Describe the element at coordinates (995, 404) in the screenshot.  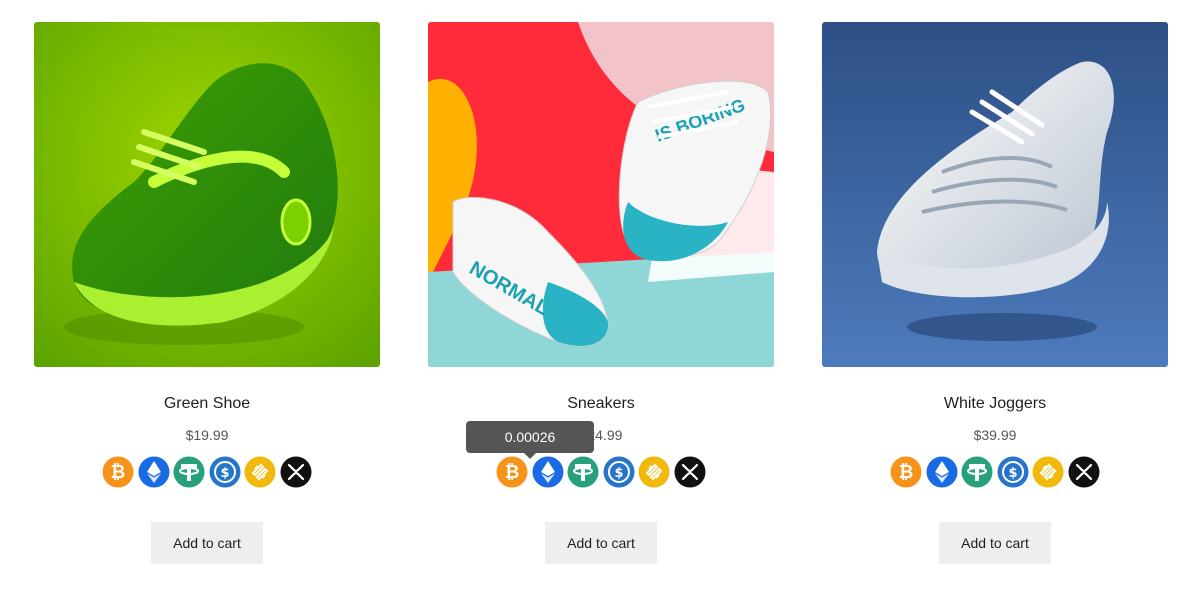
I see `product-title: White Joggers` at that location.